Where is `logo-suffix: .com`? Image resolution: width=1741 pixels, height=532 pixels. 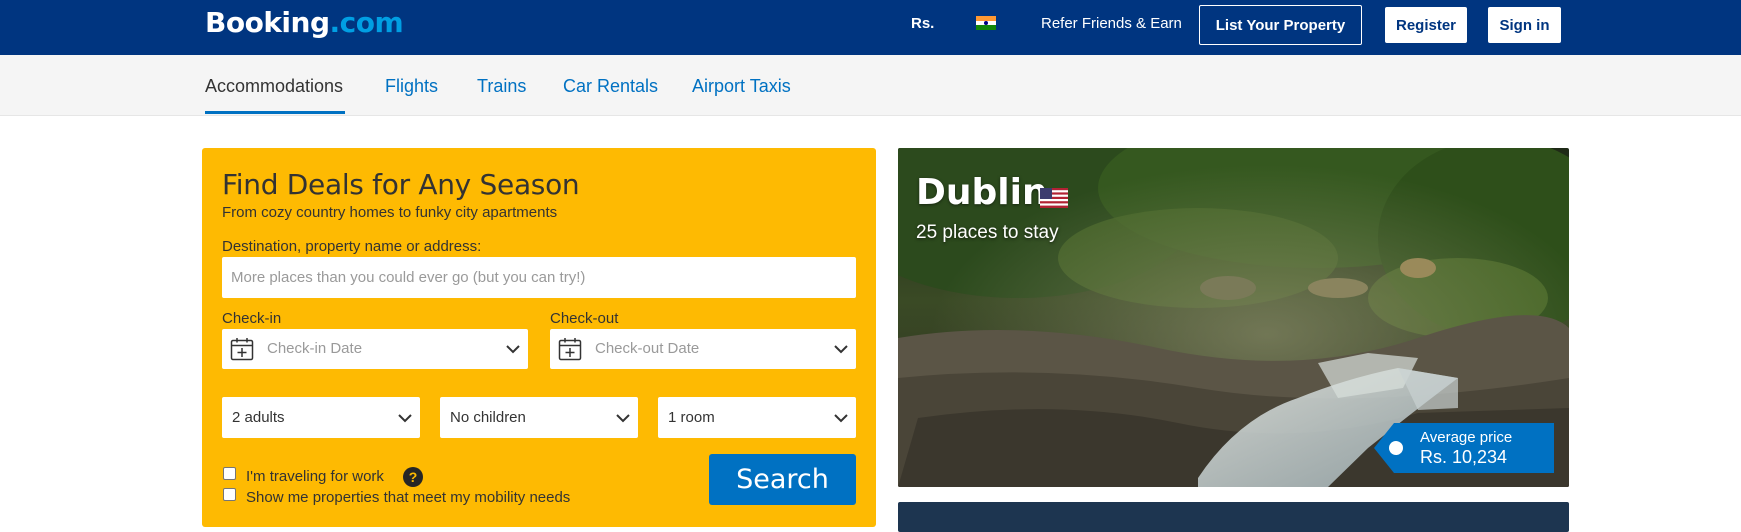
logo-suffix: .com is located at coordinates (366, 22).